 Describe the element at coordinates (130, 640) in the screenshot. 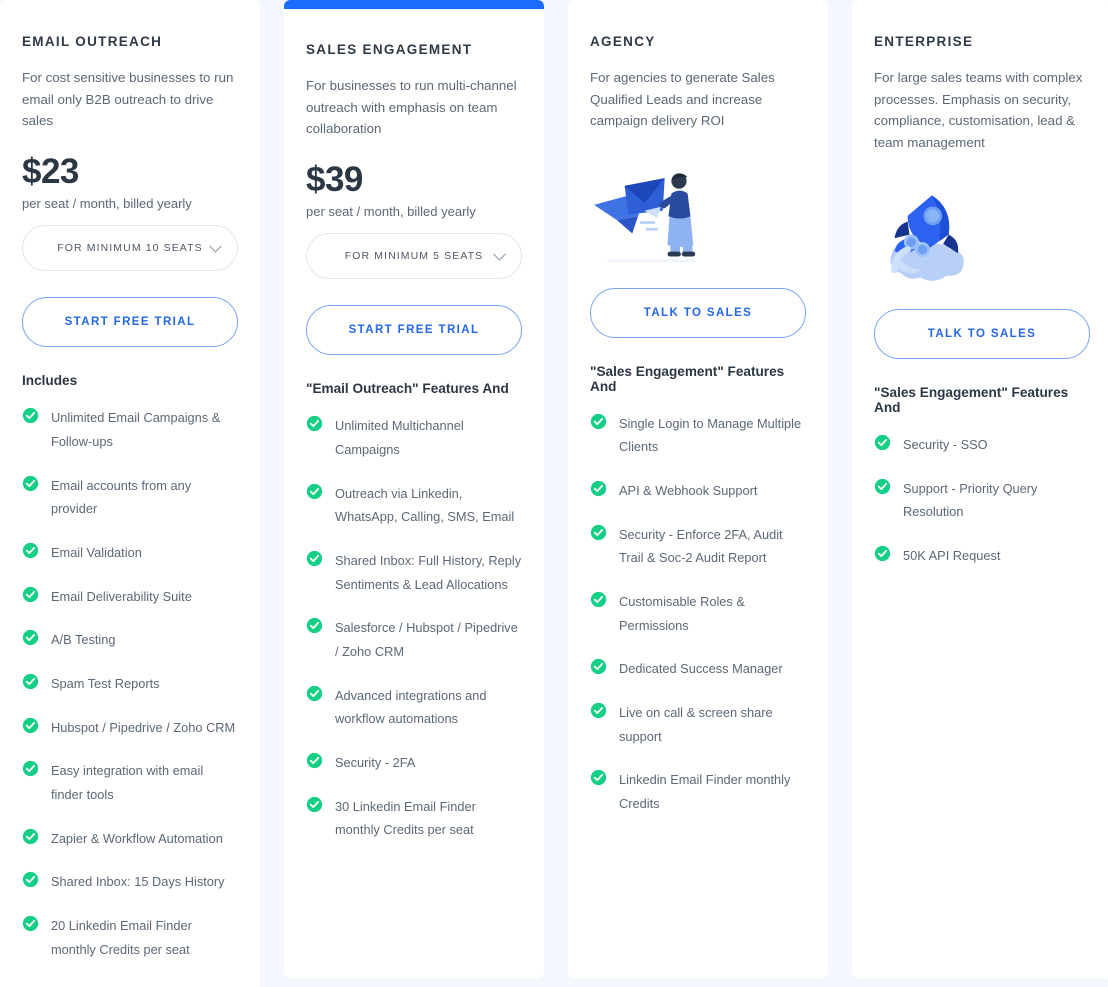

I see `feature-item: A/B Testing` at that location.